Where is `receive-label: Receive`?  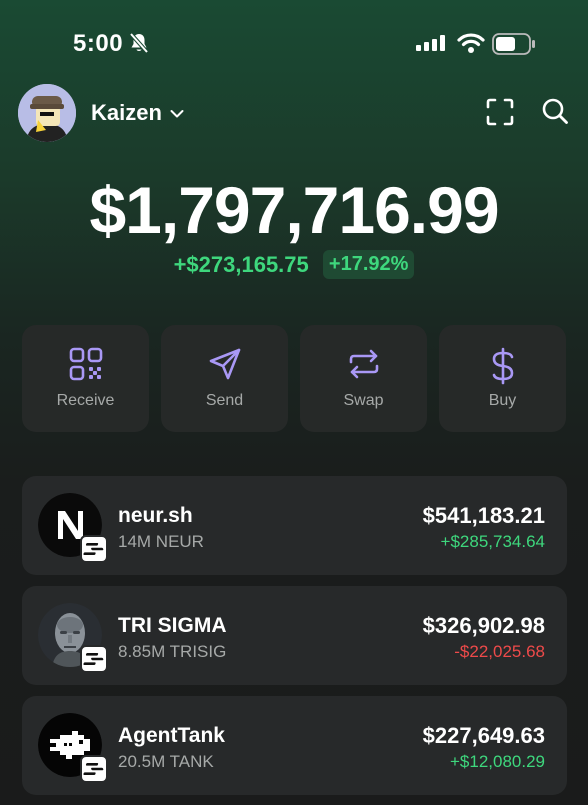 receive-label: Receive is located at coordinates (85, 400).